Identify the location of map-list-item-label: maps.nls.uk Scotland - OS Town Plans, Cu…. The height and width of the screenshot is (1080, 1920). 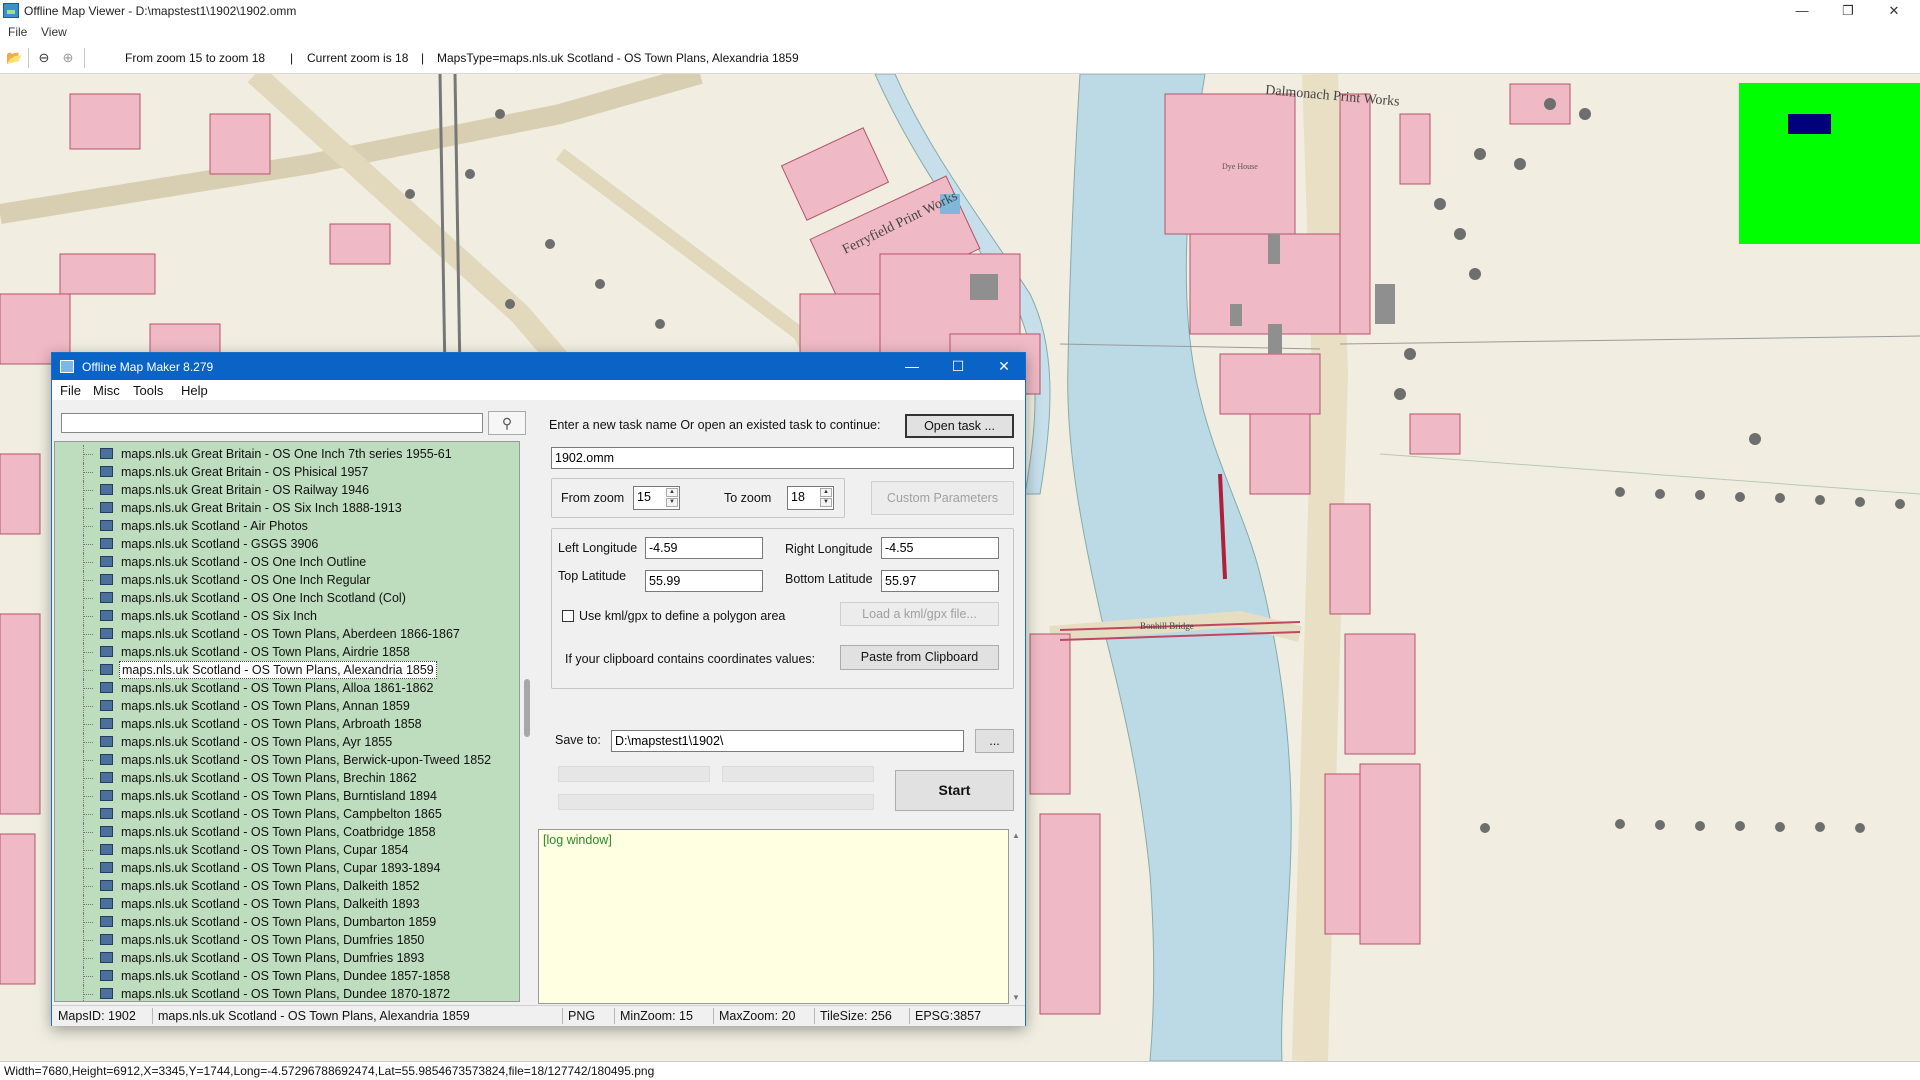
(281, 868).